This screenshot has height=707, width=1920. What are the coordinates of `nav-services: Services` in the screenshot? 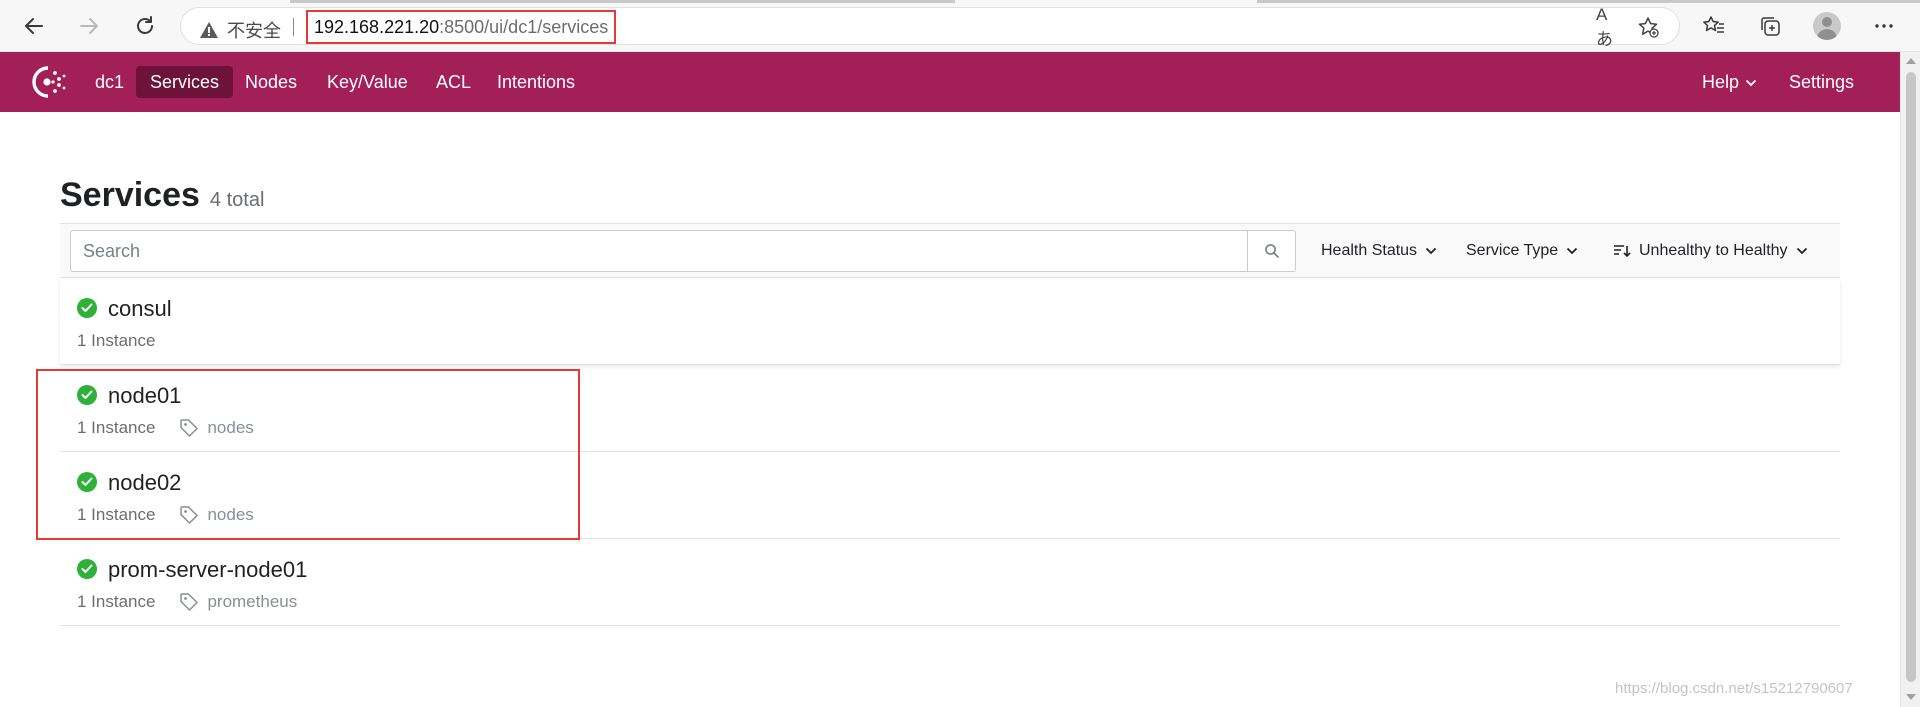 It's located at (185, 82).